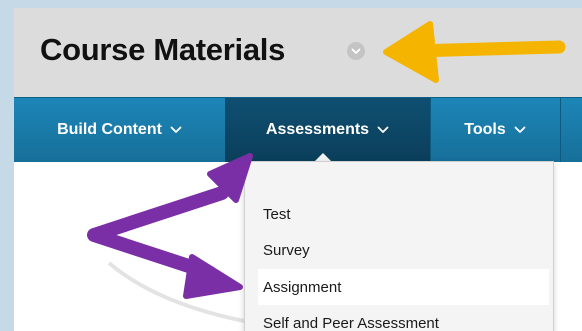 This screenshot has height=331, width=582. What do you see at coordinates (163, 49) in the screenshot?
I see `page-title: Course Materials` at bounding box center [163, 49].